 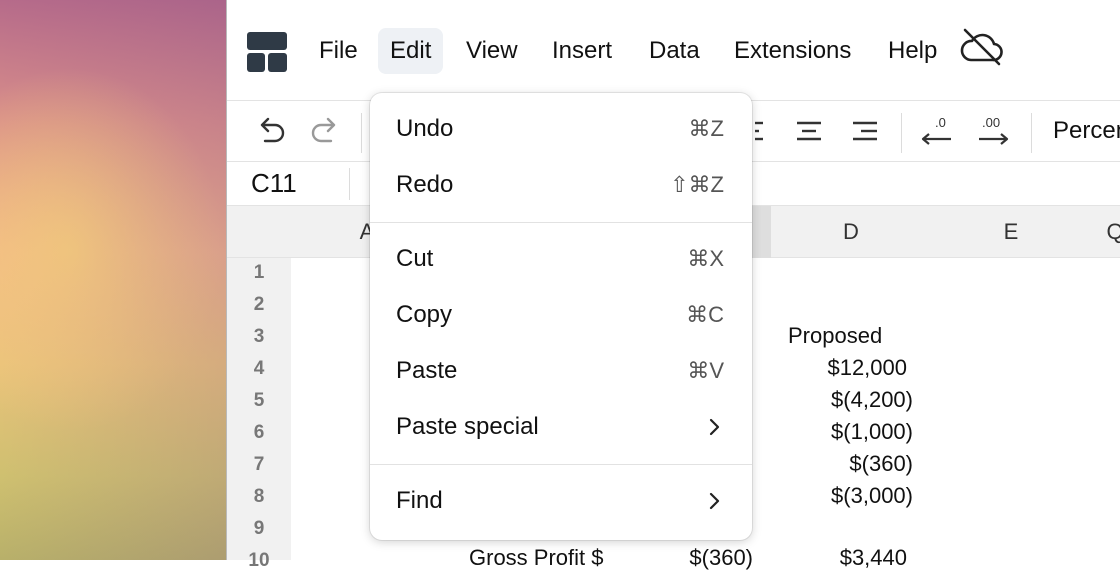 I want to click on menu-item-label: Redo, so click(x=425, y=184).